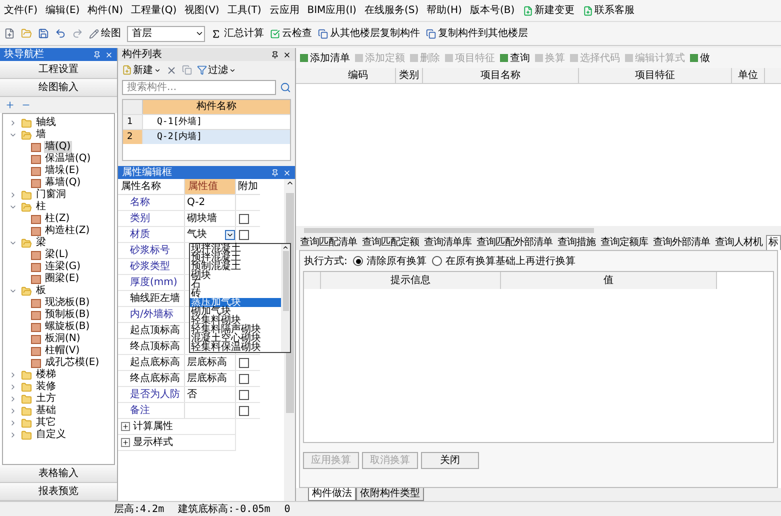 Image resolution: width=781 pixels, height=516 pixels. Describe the element at coordinates (61, 399) in the screenshot. I see `tree-item: 土方` at that location.